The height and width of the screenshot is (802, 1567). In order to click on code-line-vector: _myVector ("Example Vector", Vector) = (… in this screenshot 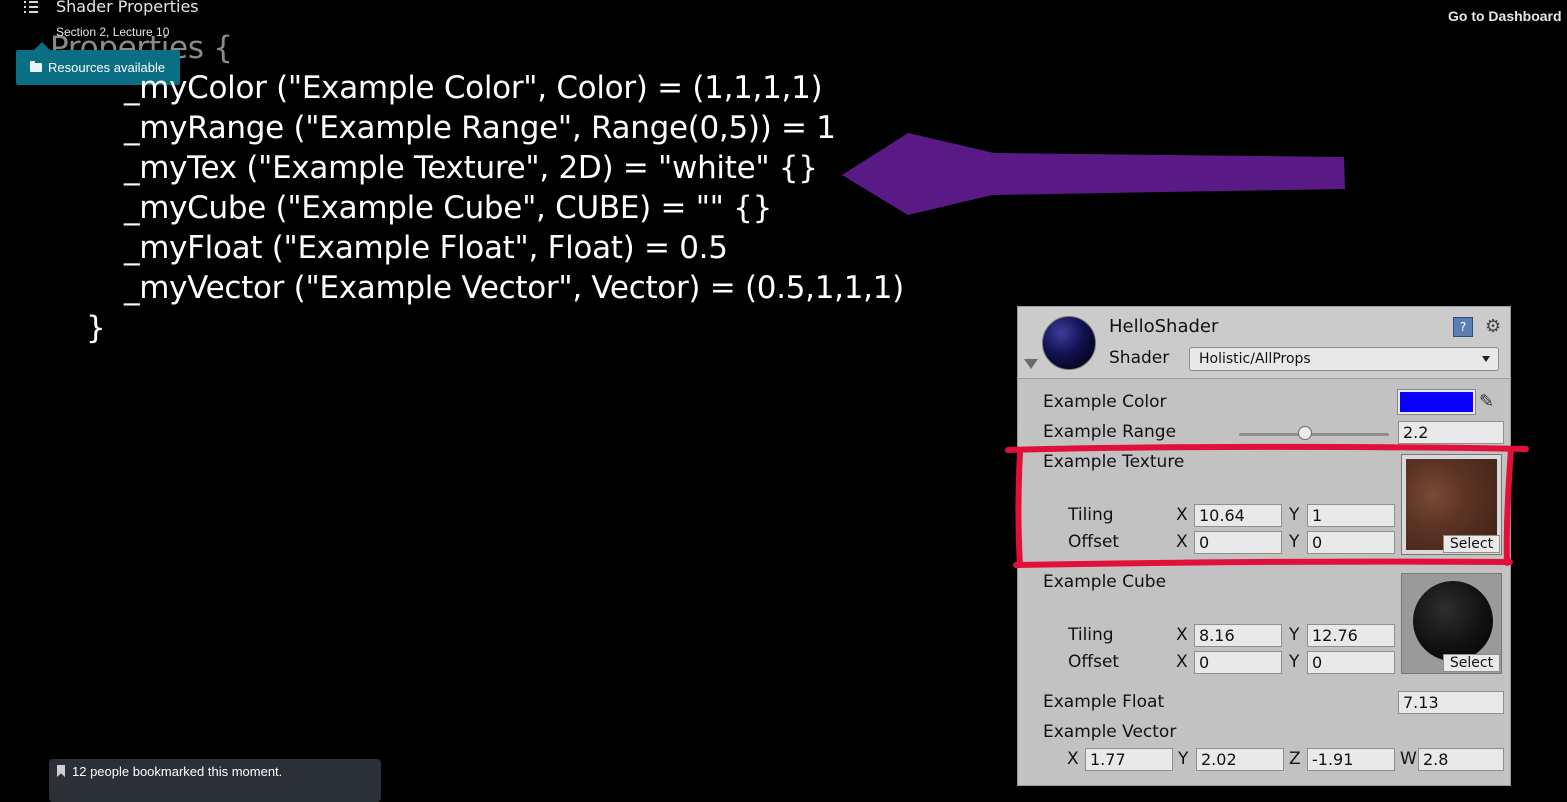, I will do `click(514, 288)`.